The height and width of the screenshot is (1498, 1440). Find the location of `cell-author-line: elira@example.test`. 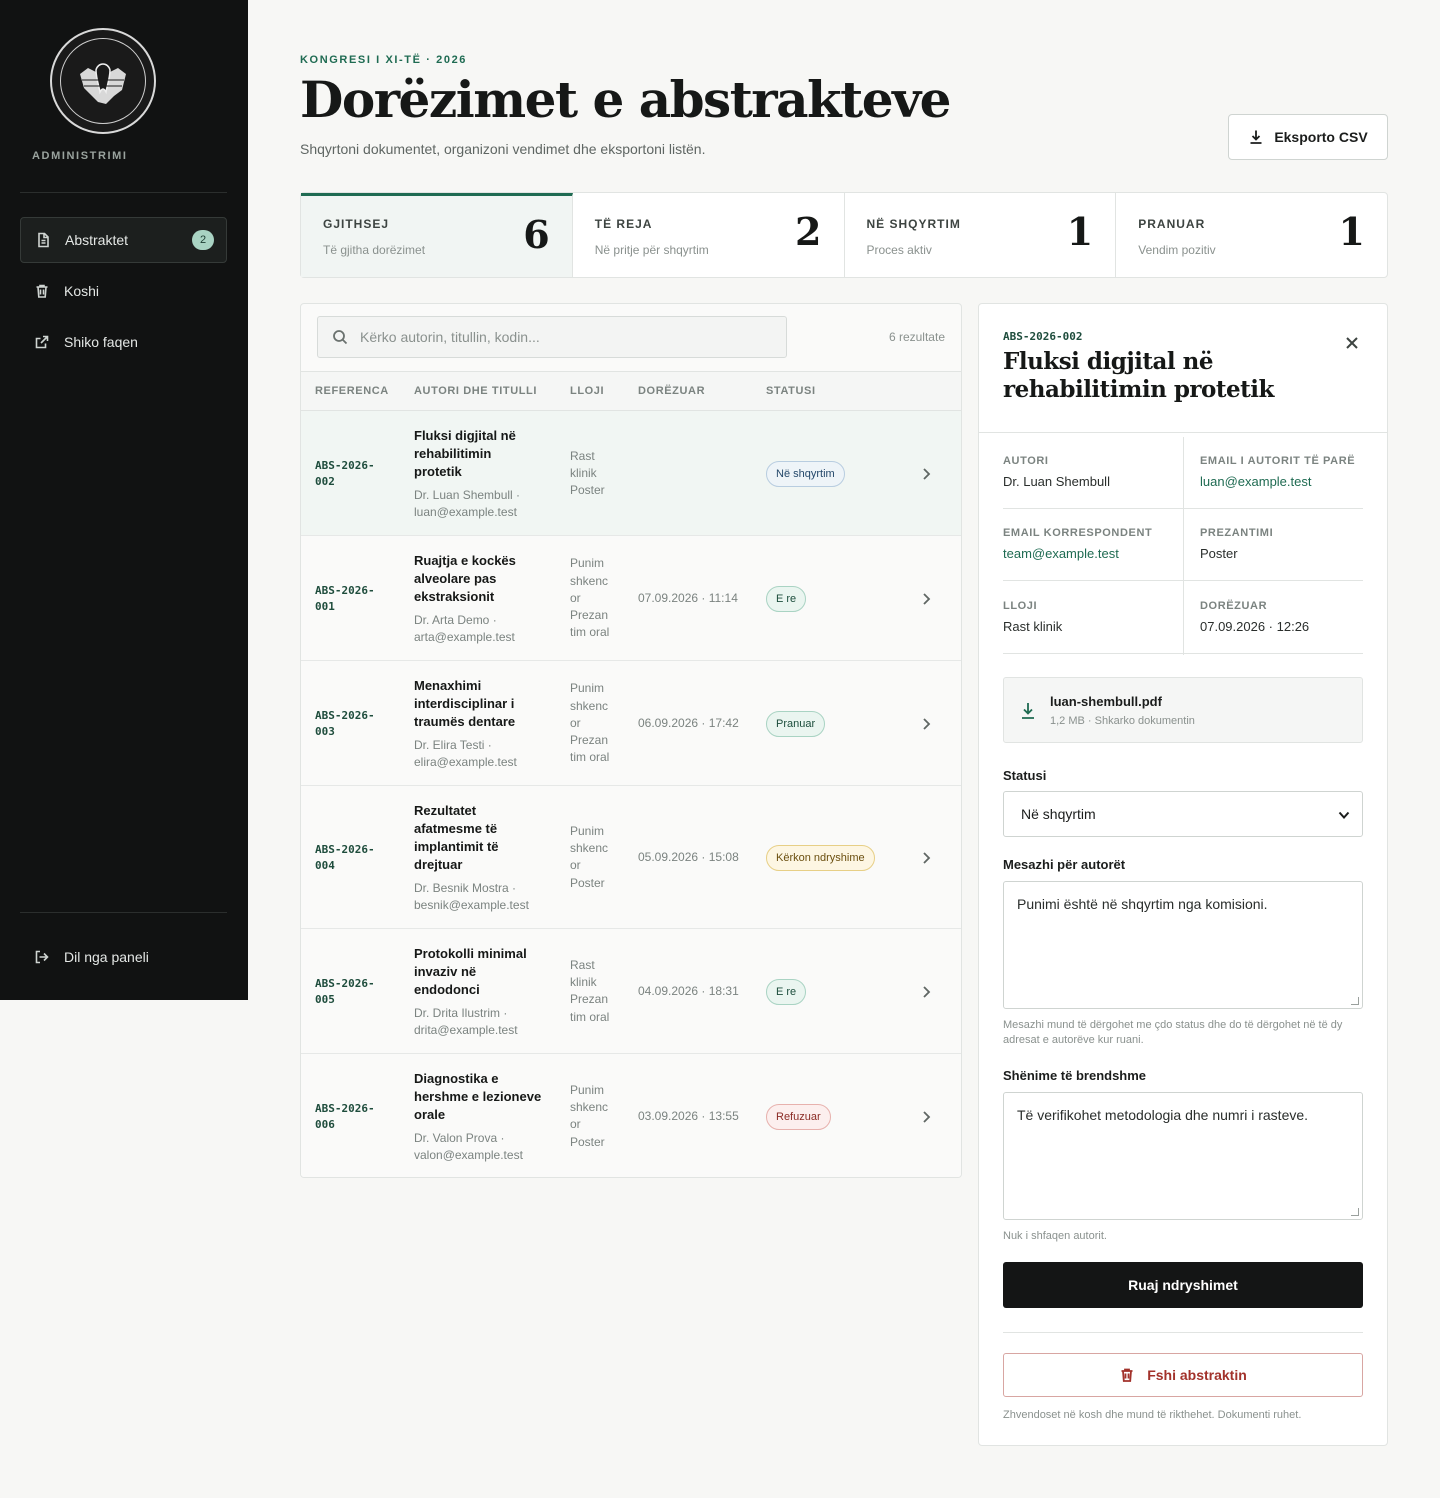

cell-author-line: elira@example.test is located at coordinates (465, 761).